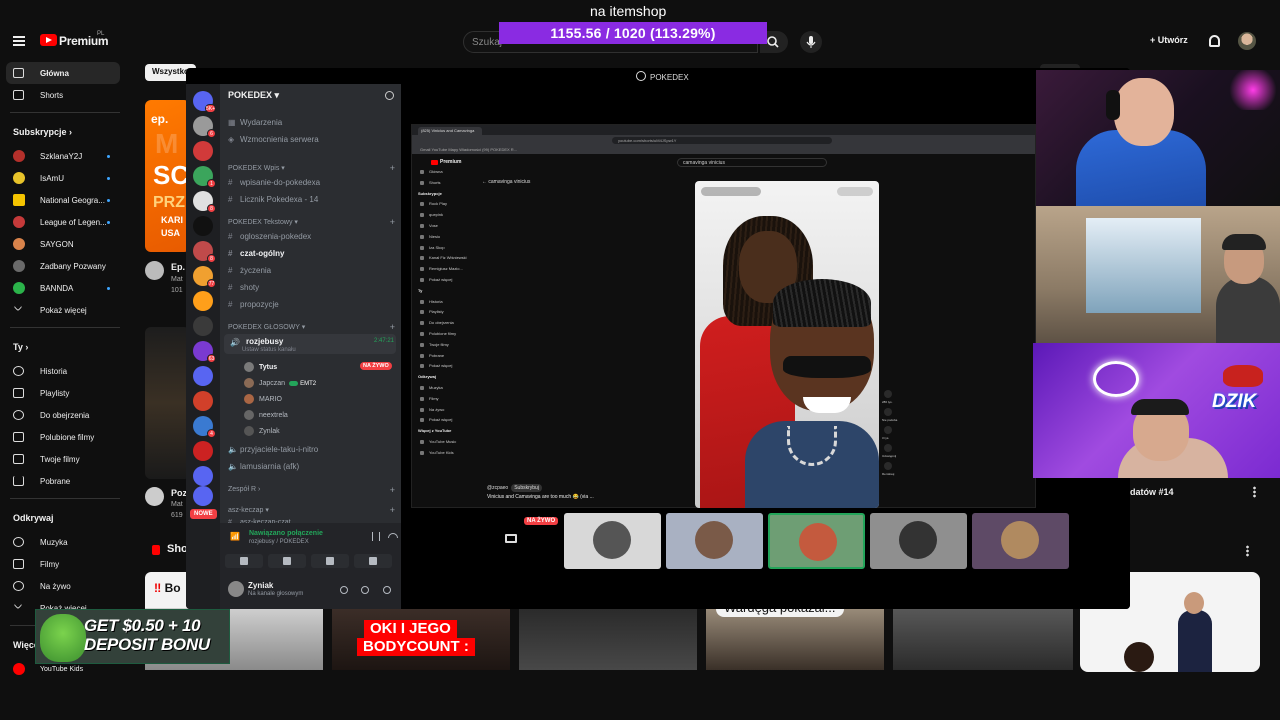  I want to click on sidebar-item-subscription: Zadbany Pozwany, so click(65, 266).